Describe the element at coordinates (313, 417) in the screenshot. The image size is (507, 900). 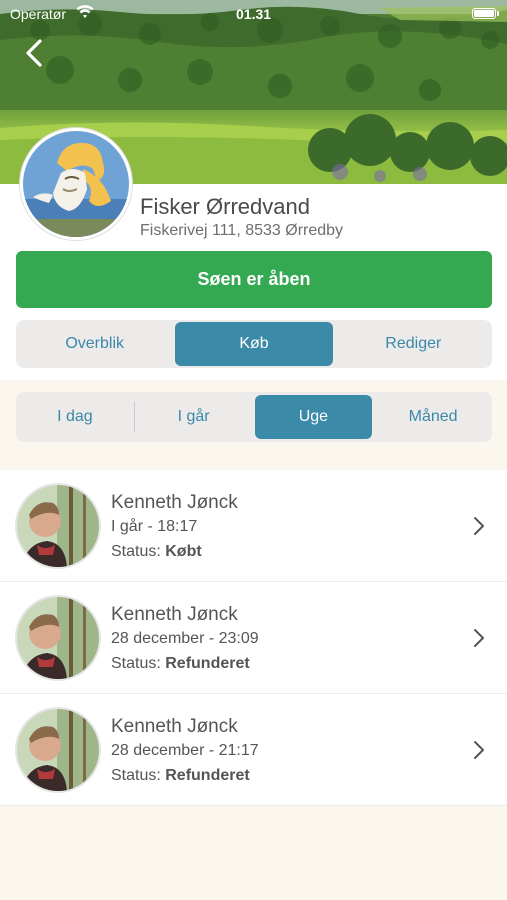
I see `tab-uge: Uge` at that location.